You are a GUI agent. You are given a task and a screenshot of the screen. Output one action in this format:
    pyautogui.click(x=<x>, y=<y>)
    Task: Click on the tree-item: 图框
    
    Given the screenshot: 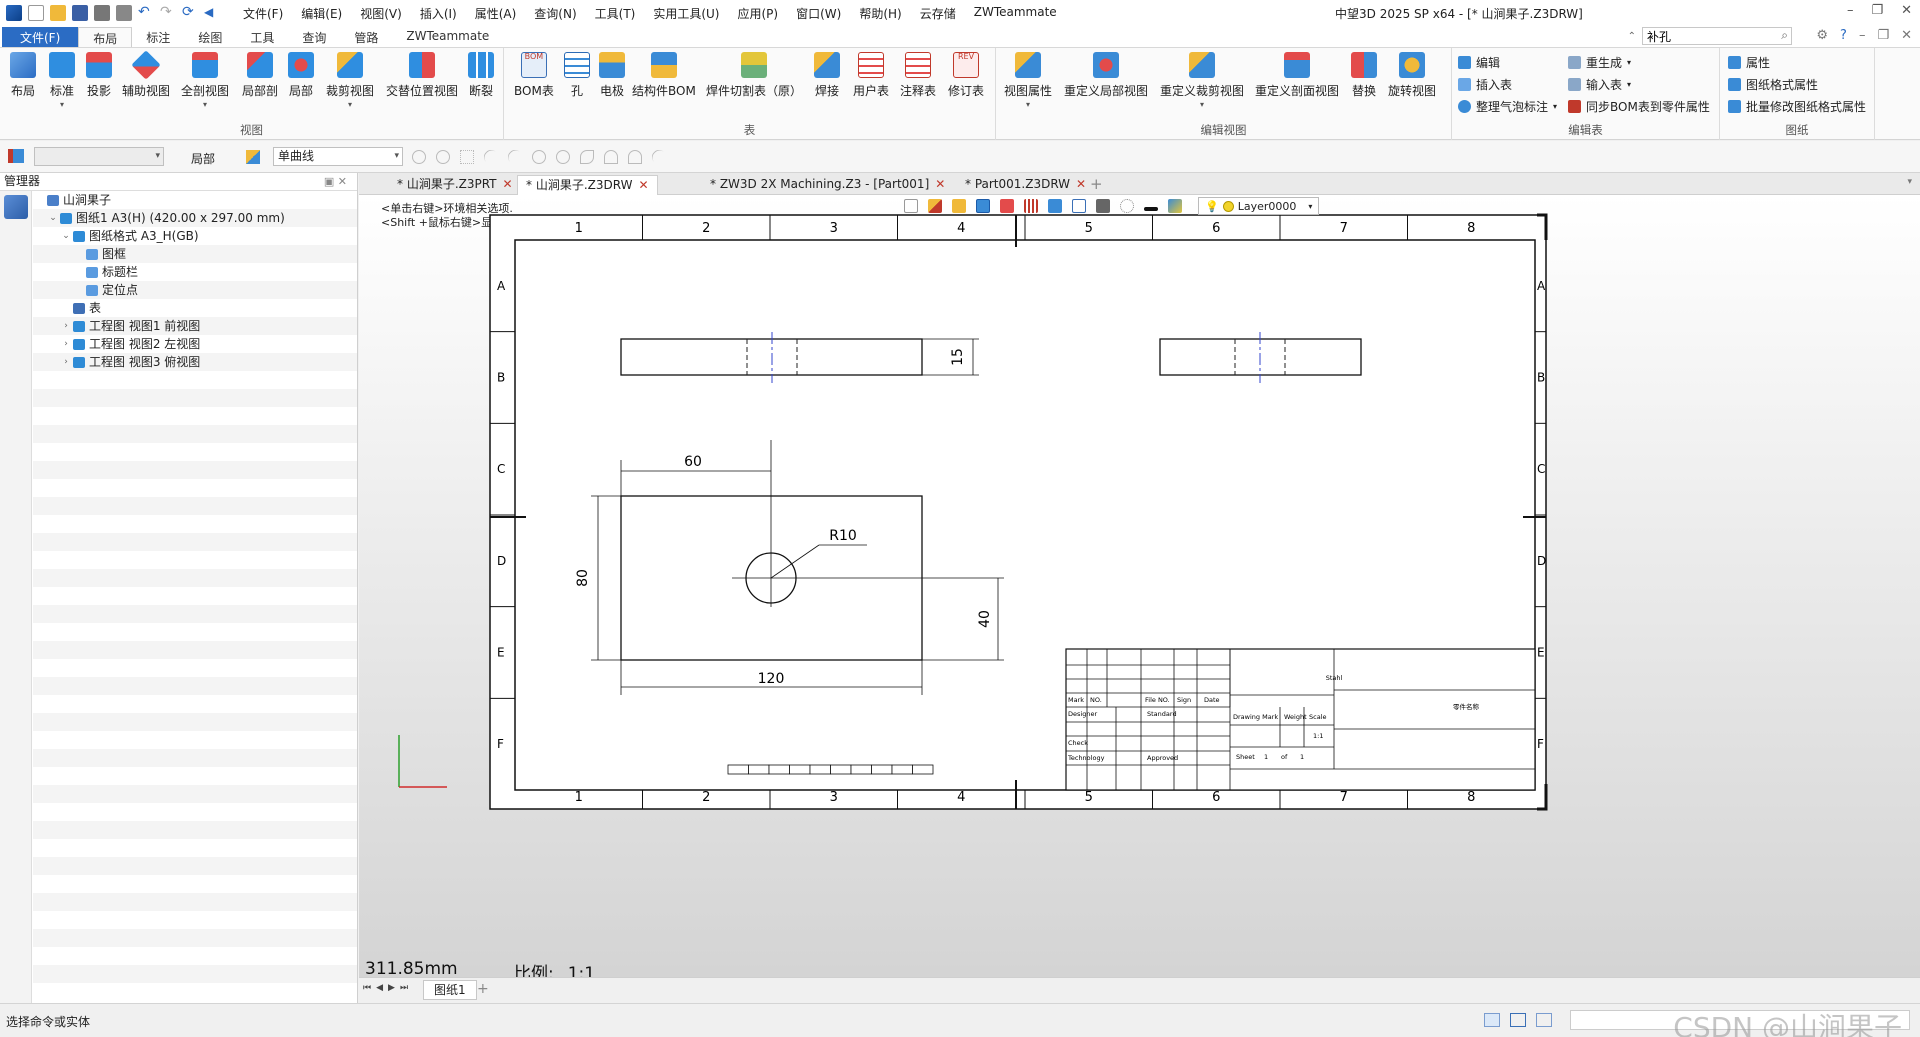 What is the action you would take?
    pyautogui.click(x=195, y=254)
    